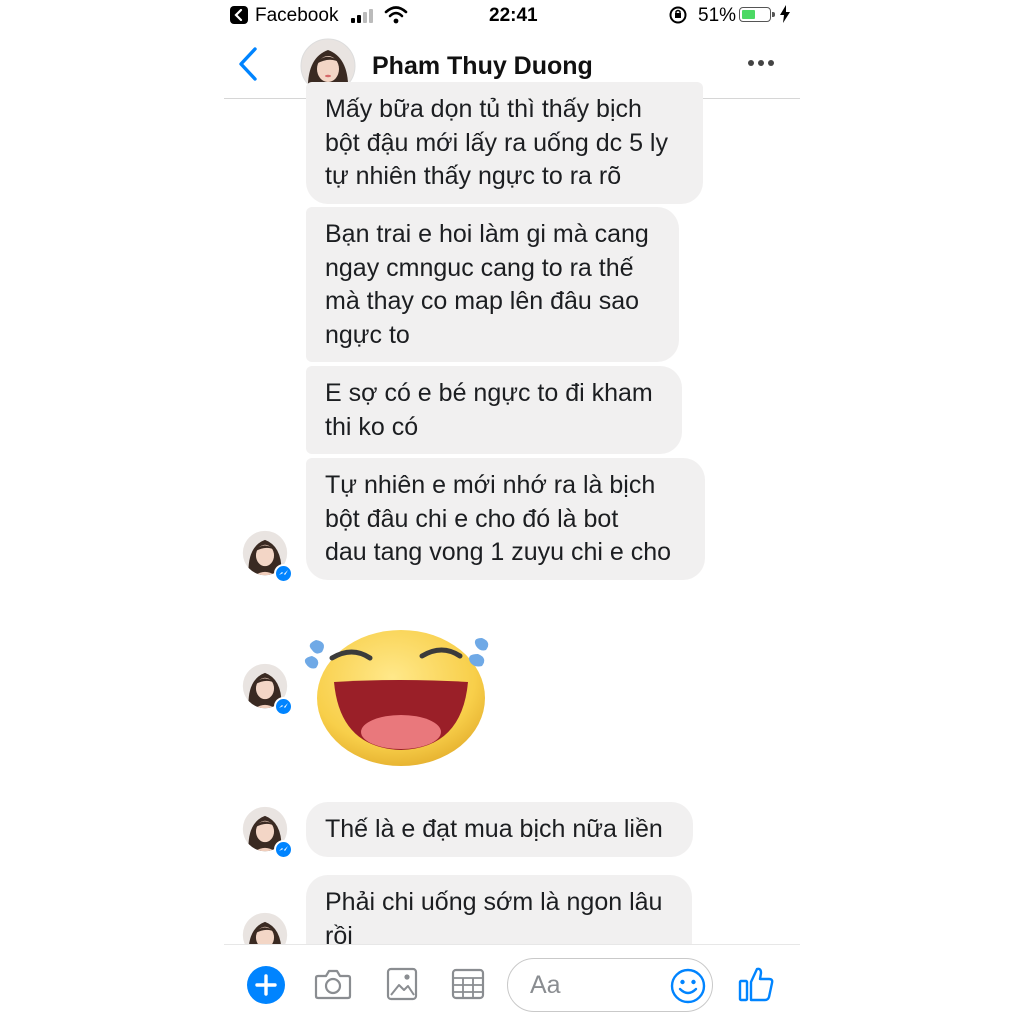 The height and width of the screenshot is (1024, 1024). Describe the element at coordinates (402, 984) in the screenshot. I see `gallery-icon` at that location.